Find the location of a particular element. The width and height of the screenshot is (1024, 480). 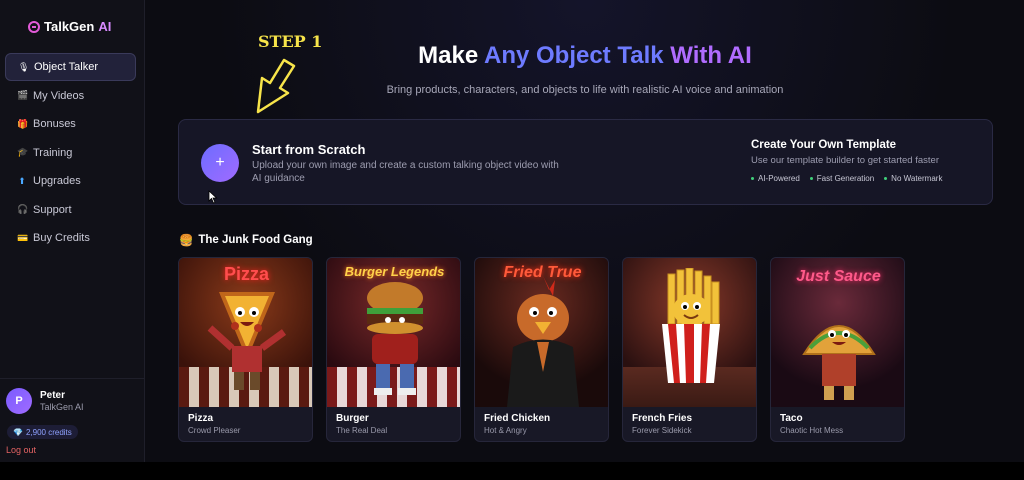

taco-image: Just Sauce is located at coordinates (837, 332).